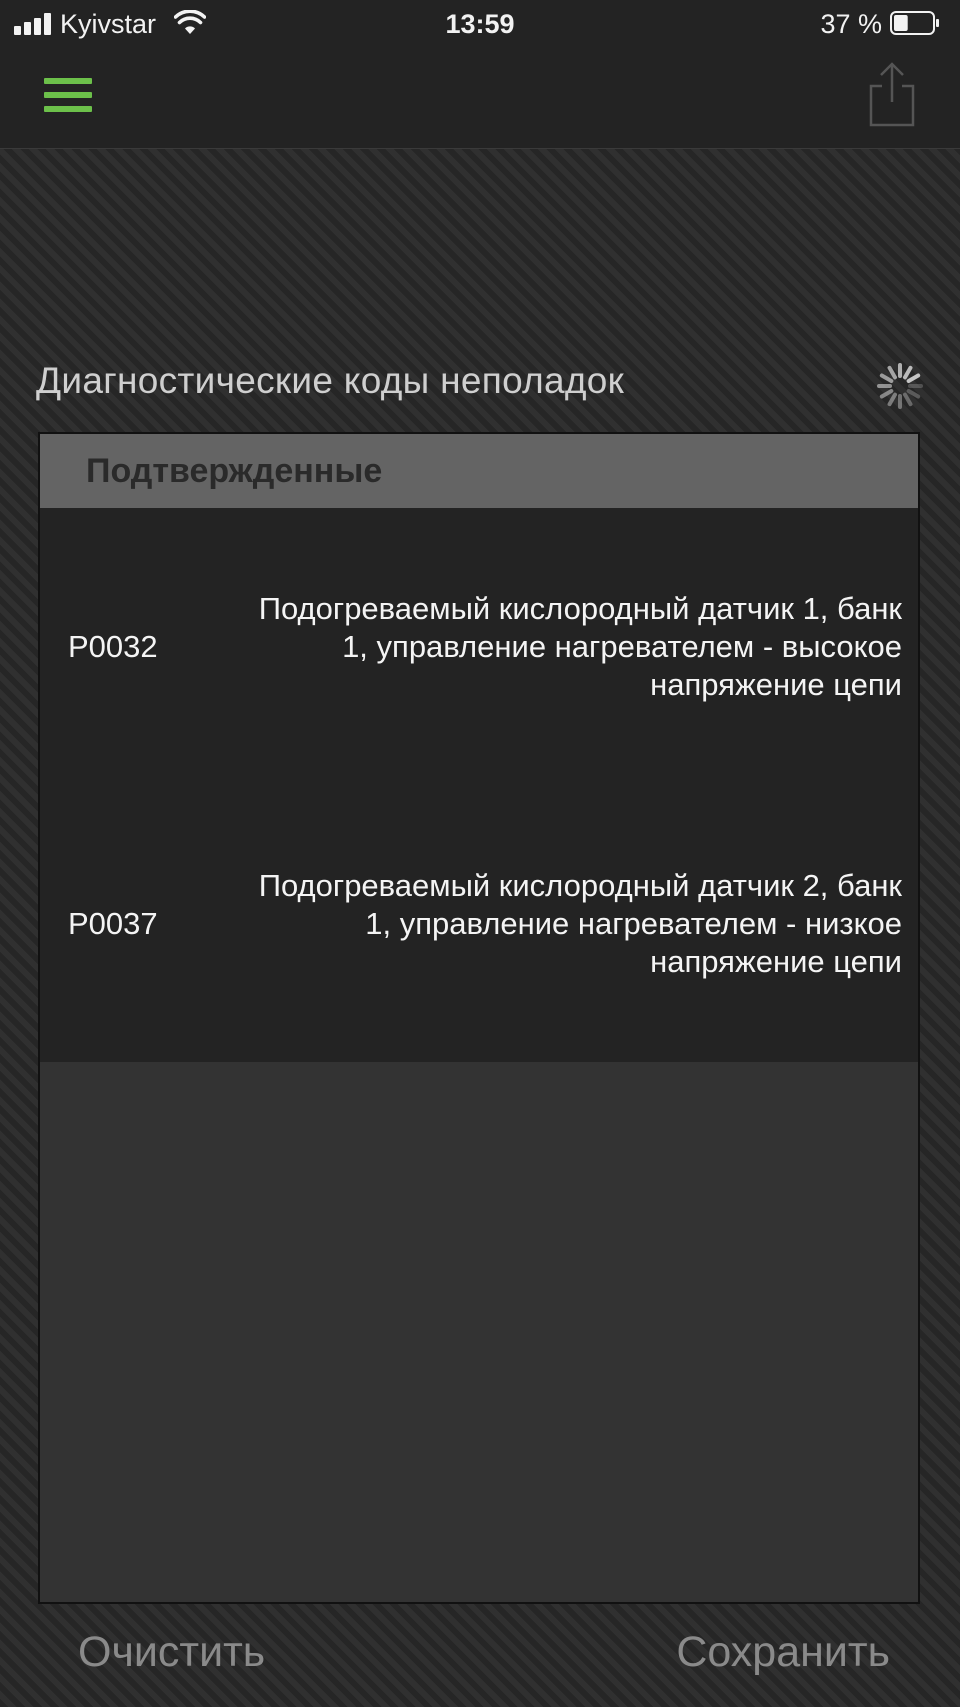 The image size is (960, 1707). What do you see at coordinates (113, 646) in the screenshot?
I see `code-id: P0032` at bounding box center [113, 646].